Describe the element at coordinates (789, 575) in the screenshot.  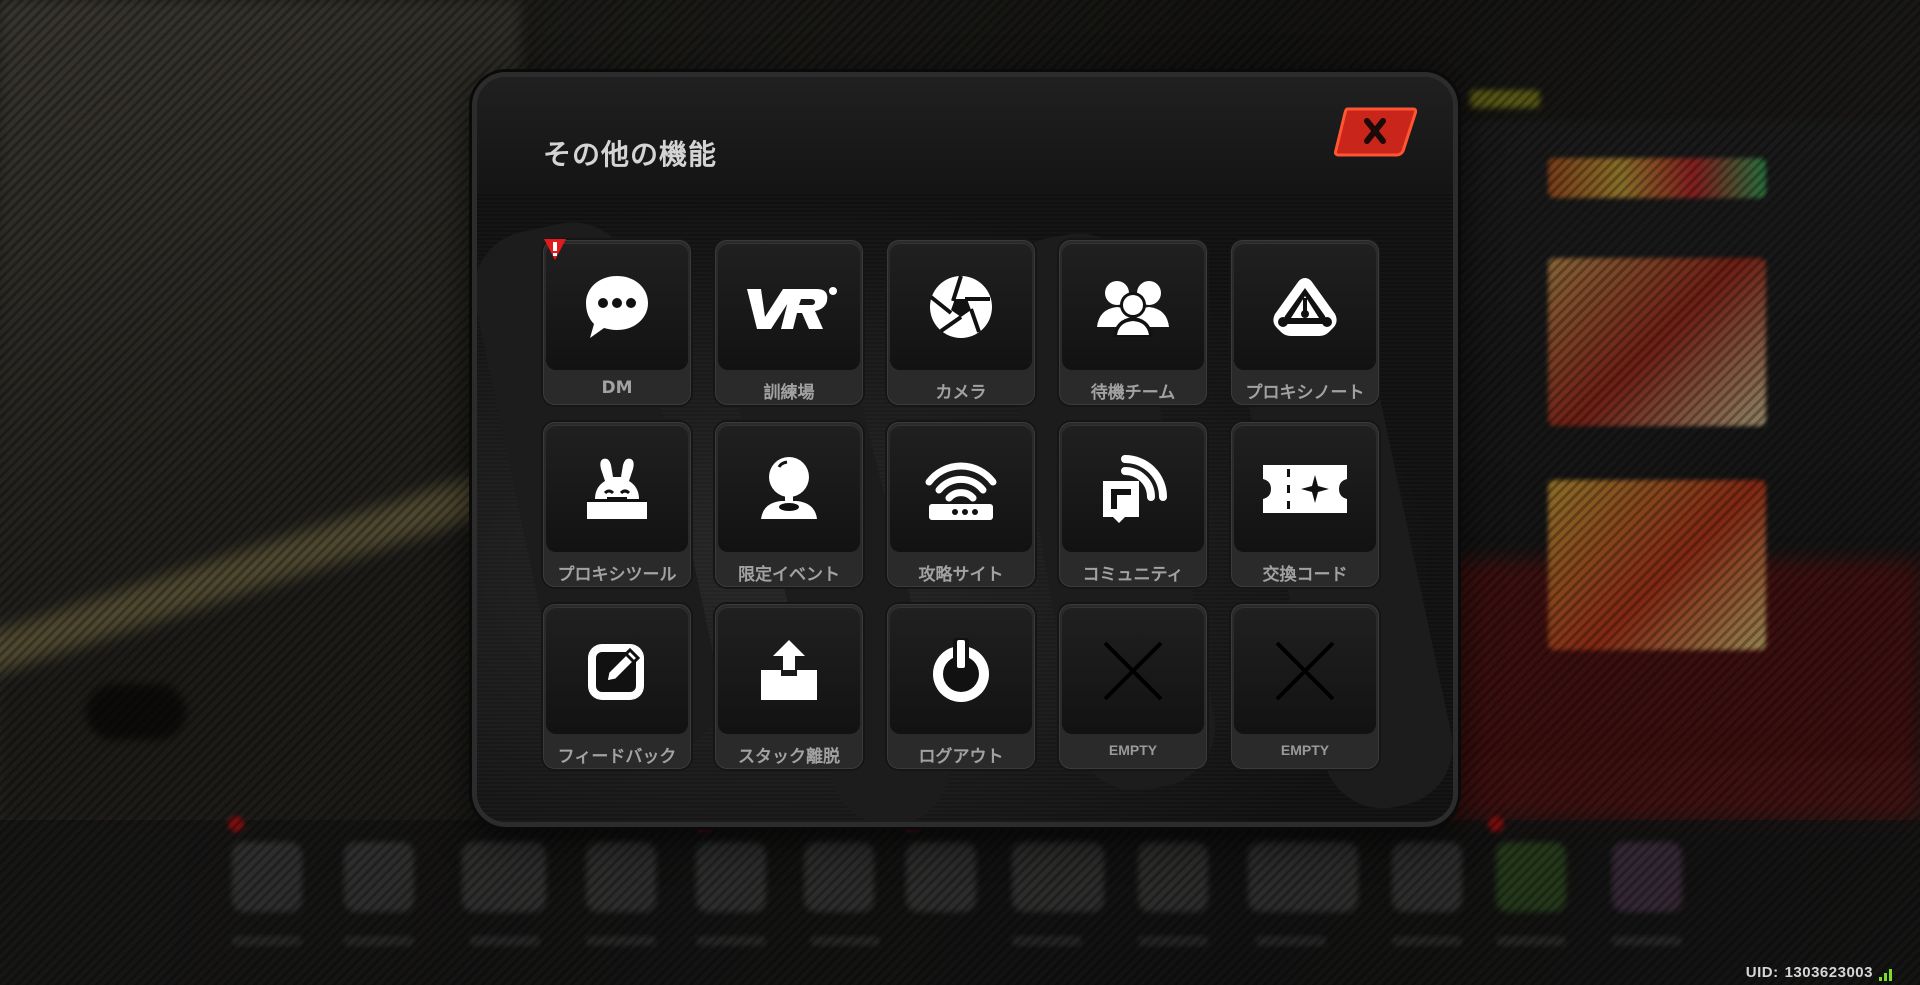
I see `tile-label: 限定イベント` at that location.